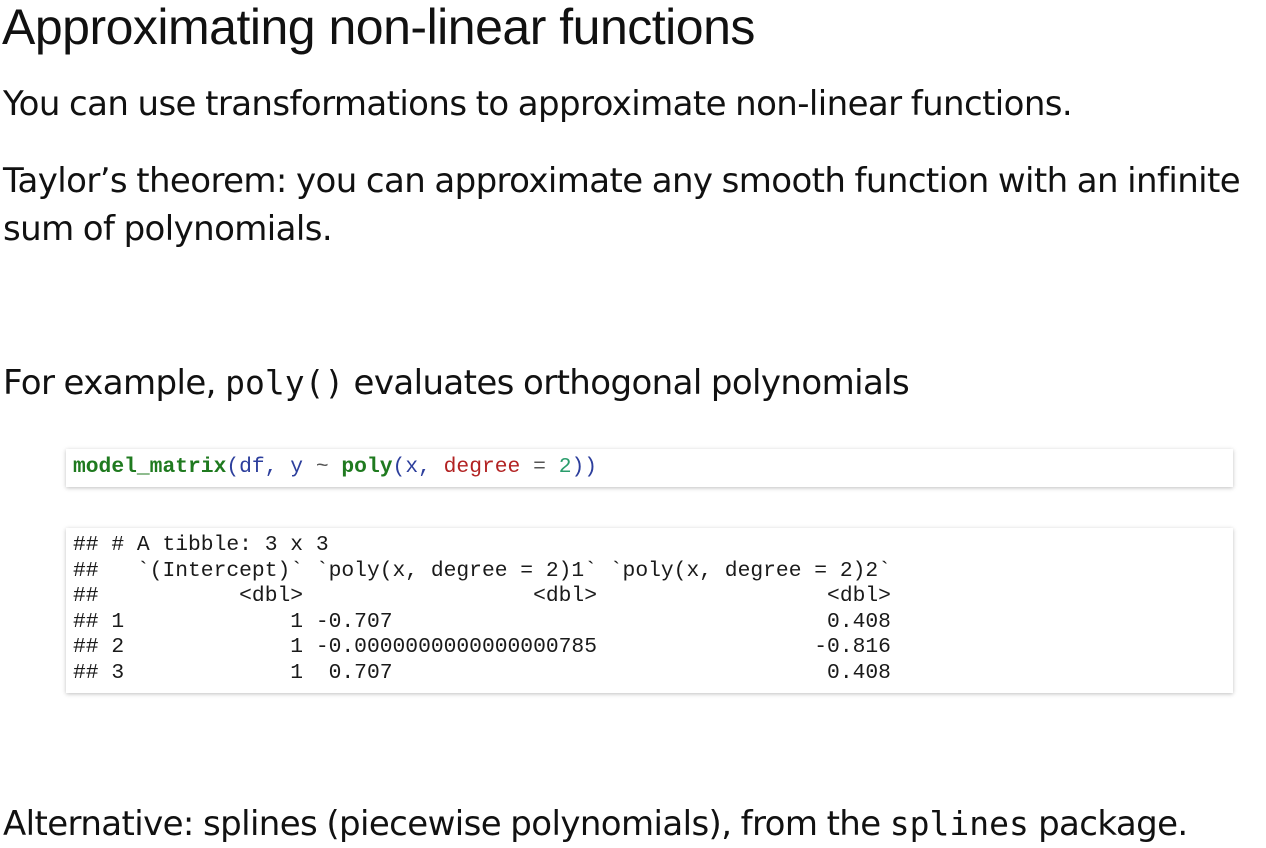  Describe the element at coordinates (150, 467) in the screenshot. I see `code-fn-model-matrix: model_matrix` at that location.